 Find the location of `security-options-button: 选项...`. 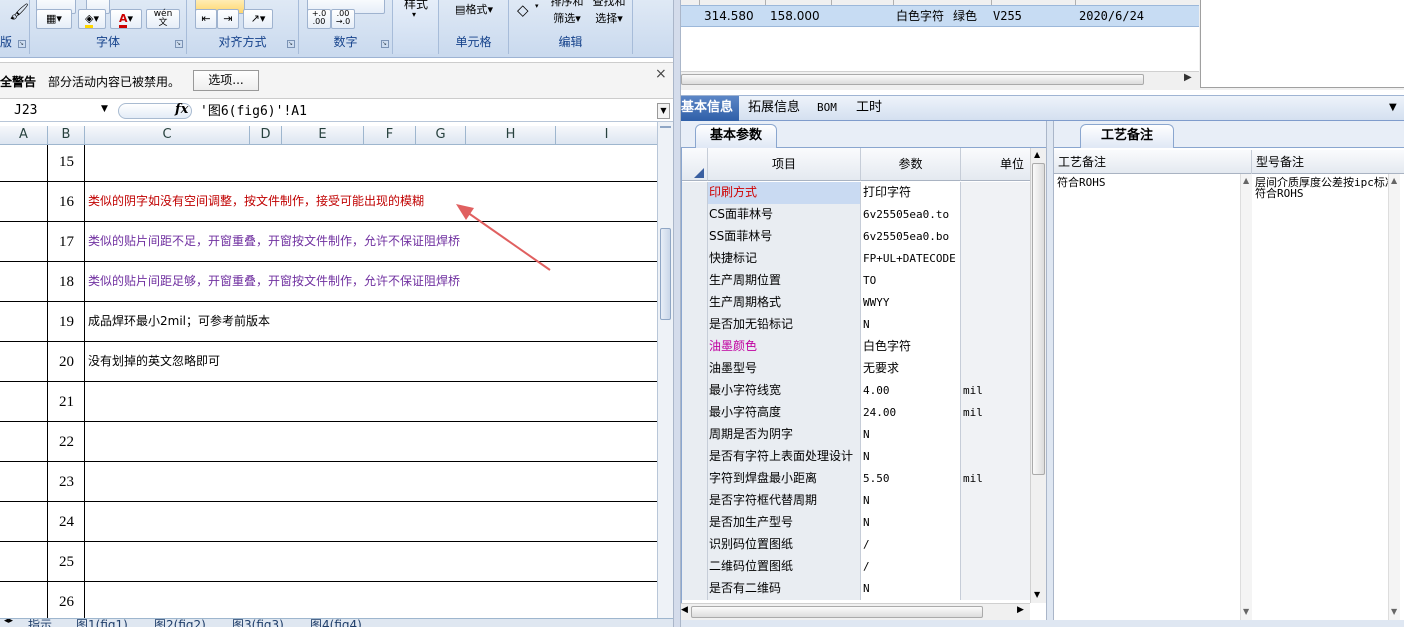

security-options-button: 选项... is located at coordinates (226, 80).